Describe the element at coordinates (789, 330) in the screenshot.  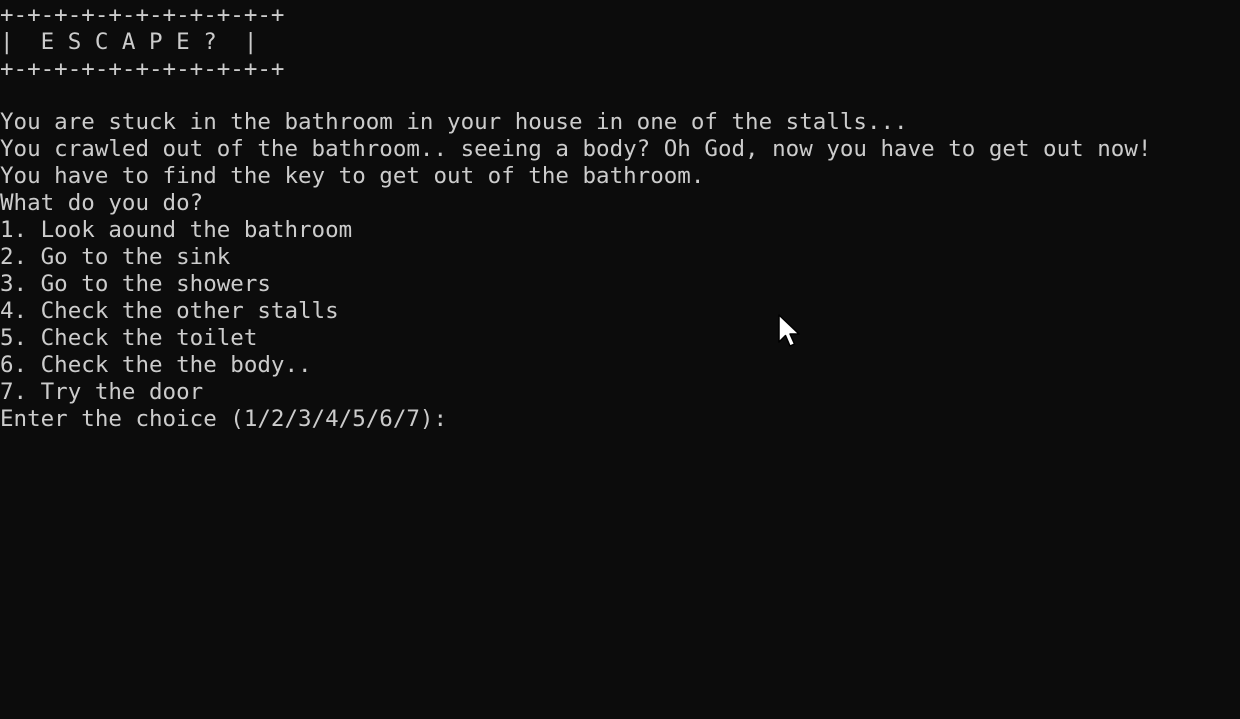
I see `arrow-pointer-icon` at that location.